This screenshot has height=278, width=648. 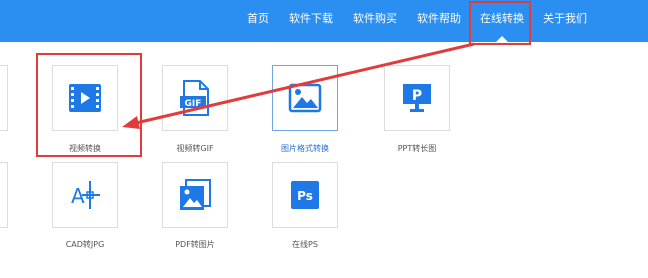 I want to click on tile-video-to-gif: GIF, so click(x=195, y=98).